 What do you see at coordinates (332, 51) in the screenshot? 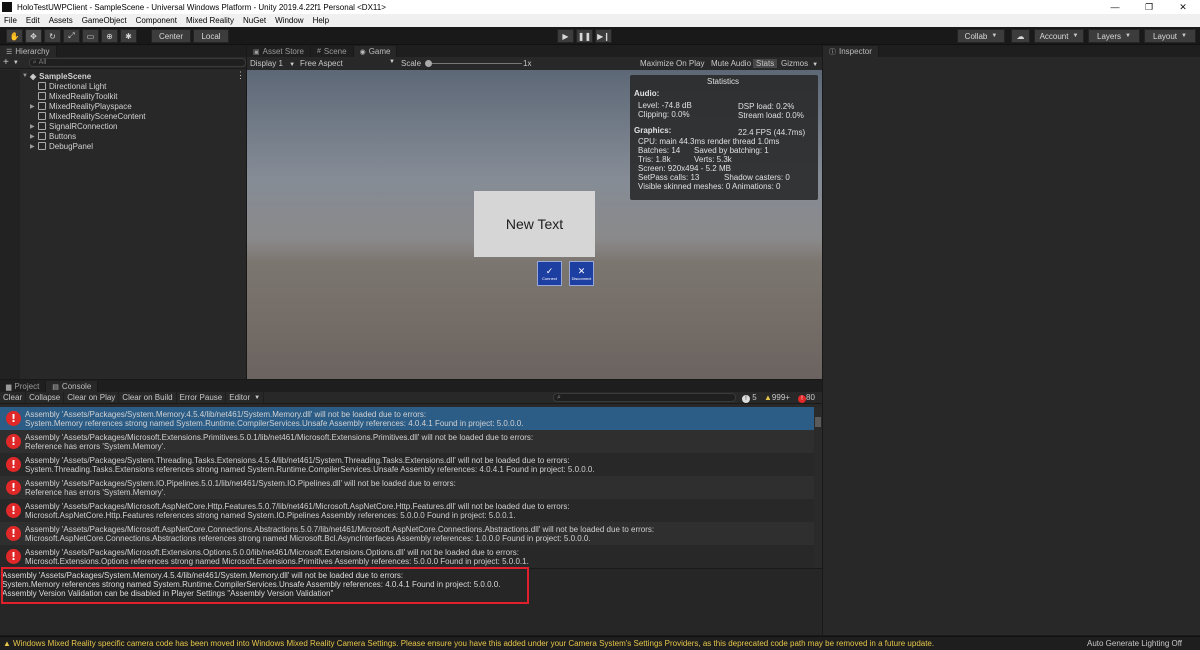
I see `tab-scene: # Scene` at bounding box center [332, 51].